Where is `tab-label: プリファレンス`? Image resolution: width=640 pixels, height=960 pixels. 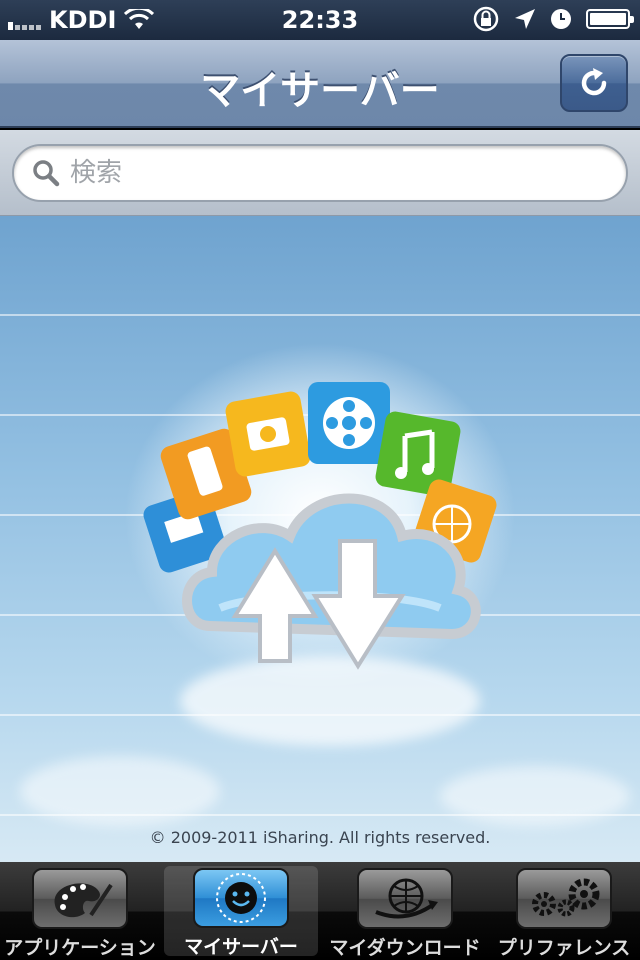
tab-label: プリファレンス is located at coordinates (564, 948).